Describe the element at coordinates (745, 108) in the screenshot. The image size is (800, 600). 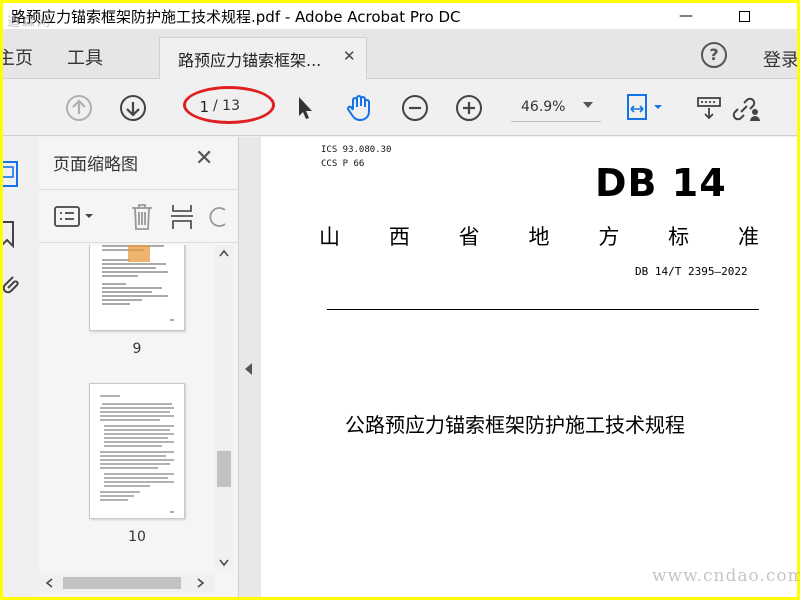
I see `share-link-icon` at that location.